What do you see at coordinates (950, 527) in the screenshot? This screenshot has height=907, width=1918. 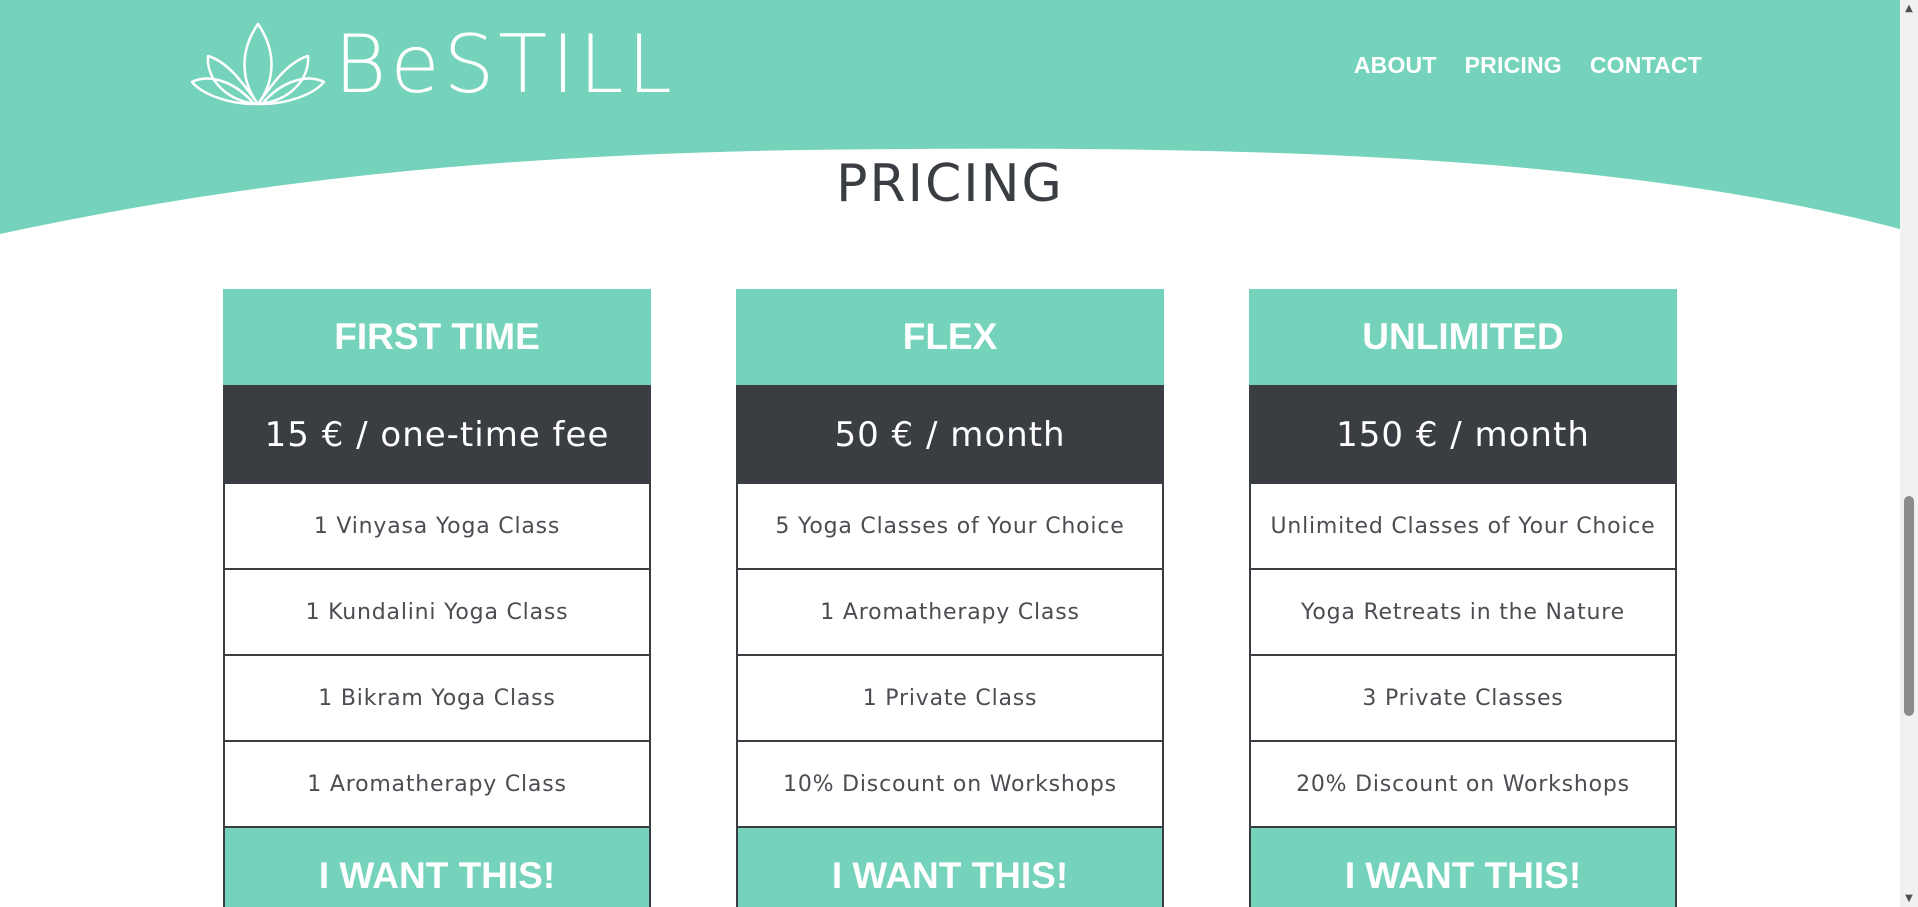 I see `plan-feature: 5 Yoga Classes of Your Choice` at bounding box center [950, 527].